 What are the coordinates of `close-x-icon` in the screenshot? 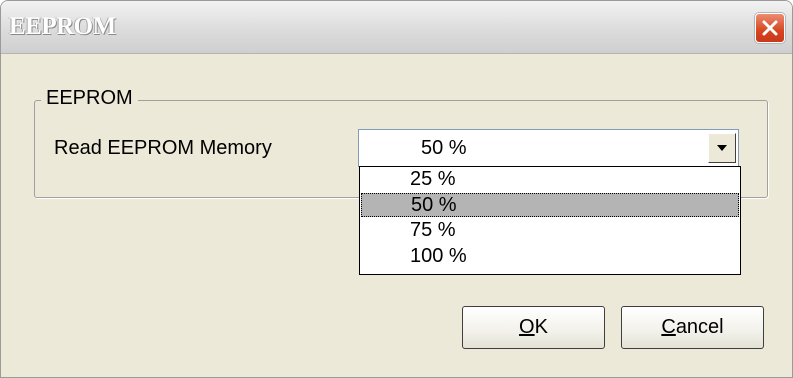 It's located at (770, 28).